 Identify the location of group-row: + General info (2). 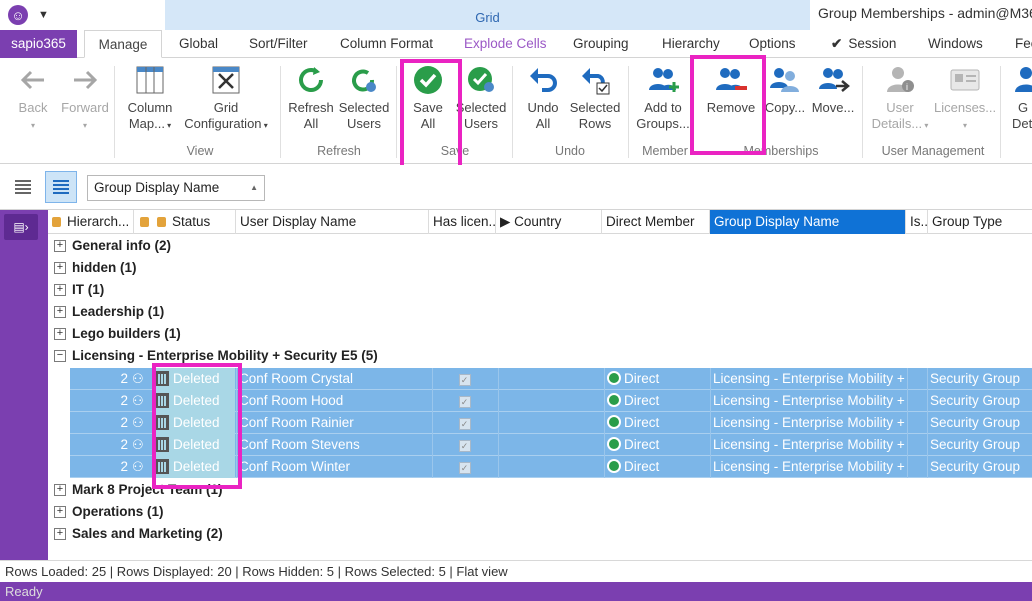
(540, 246).